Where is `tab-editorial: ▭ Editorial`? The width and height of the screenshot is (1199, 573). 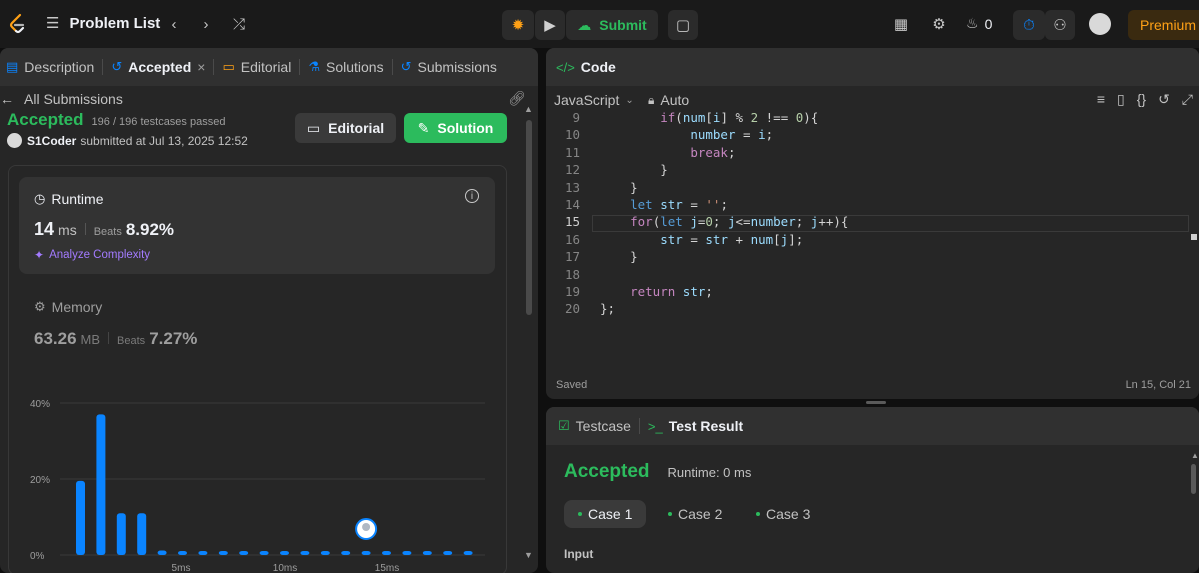 tab-editorial: ▭ Editorial is located at coordinates (256, 67).